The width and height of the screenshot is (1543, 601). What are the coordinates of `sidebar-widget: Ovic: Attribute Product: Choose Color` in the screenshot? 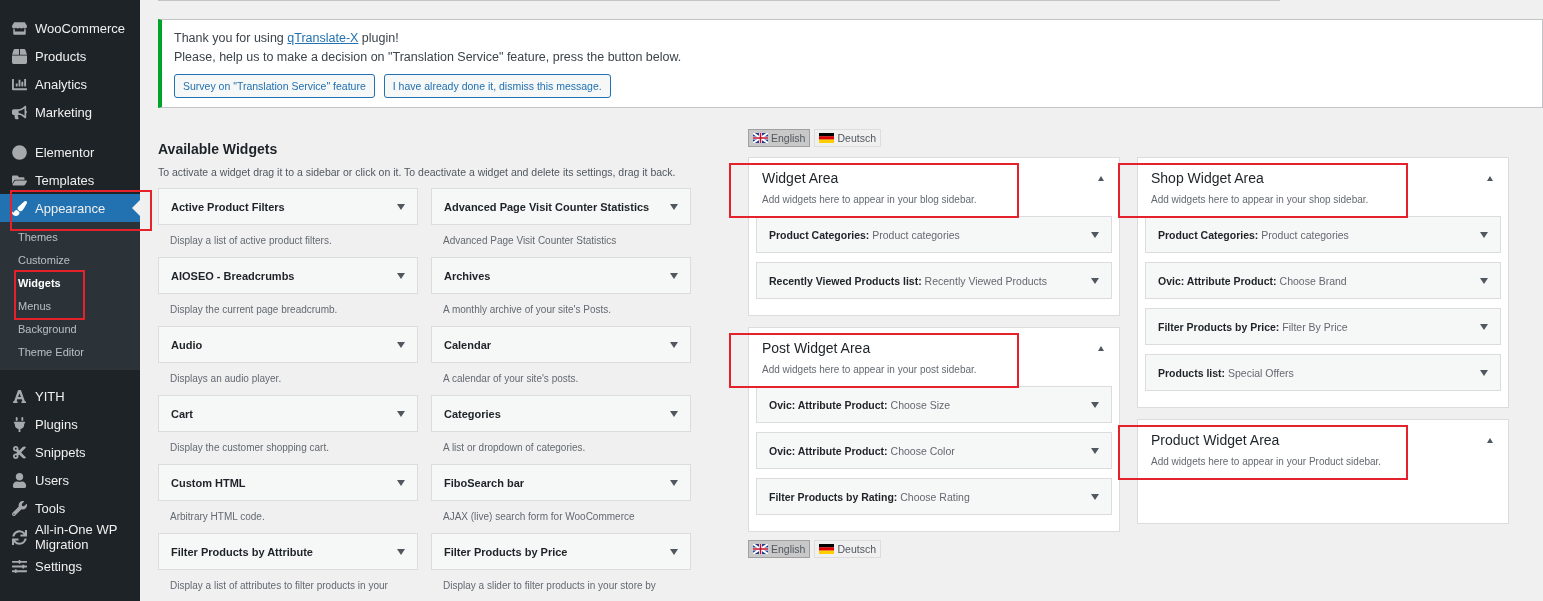 It's located at (934, 450).